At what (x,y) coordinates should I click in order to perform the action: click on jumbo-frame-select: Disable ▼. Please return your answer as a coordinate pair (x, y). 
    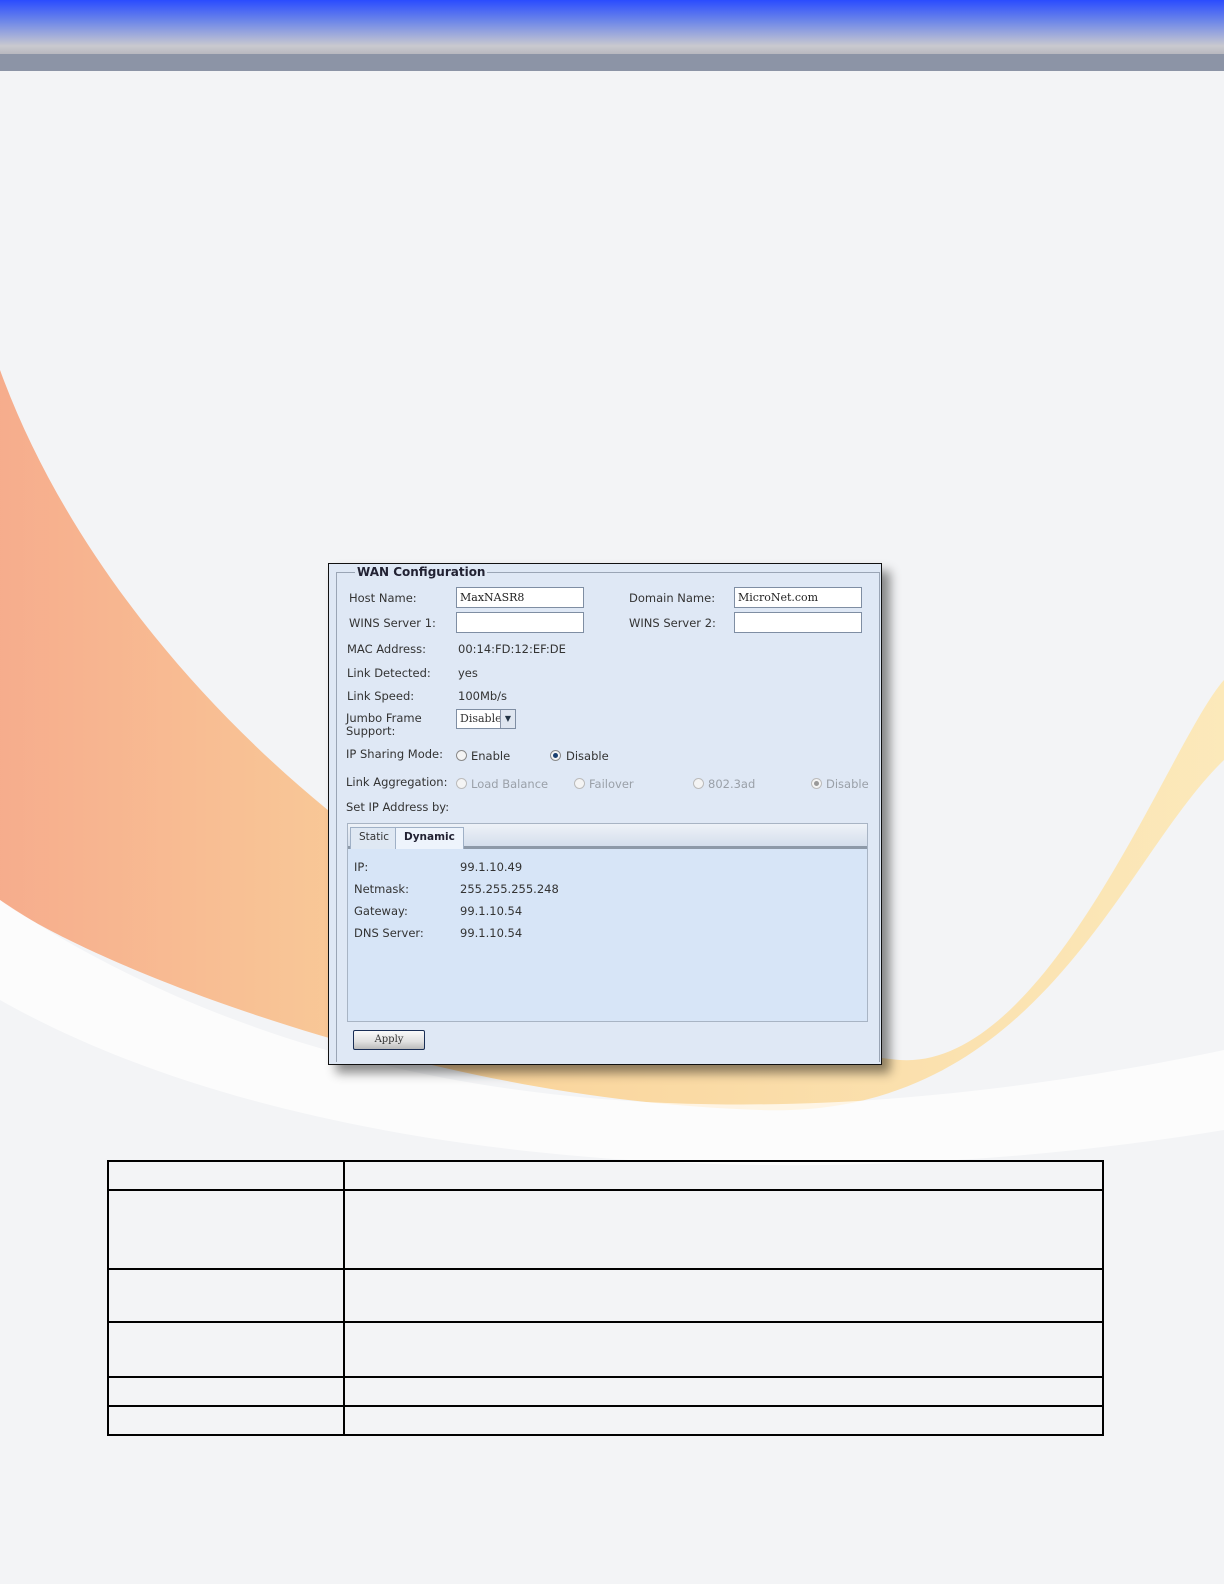
    Looking at the image, I should click on (486, 719).